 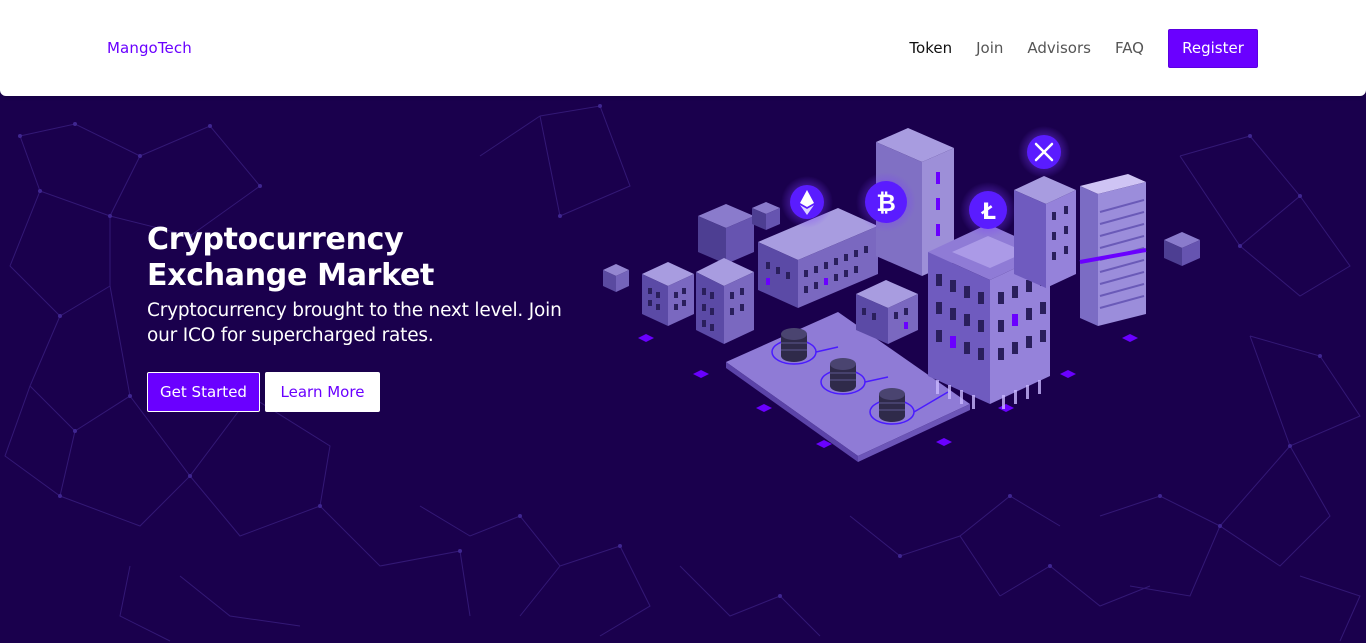 I want to click on building-right-tower, so click(x=1113, y=250).